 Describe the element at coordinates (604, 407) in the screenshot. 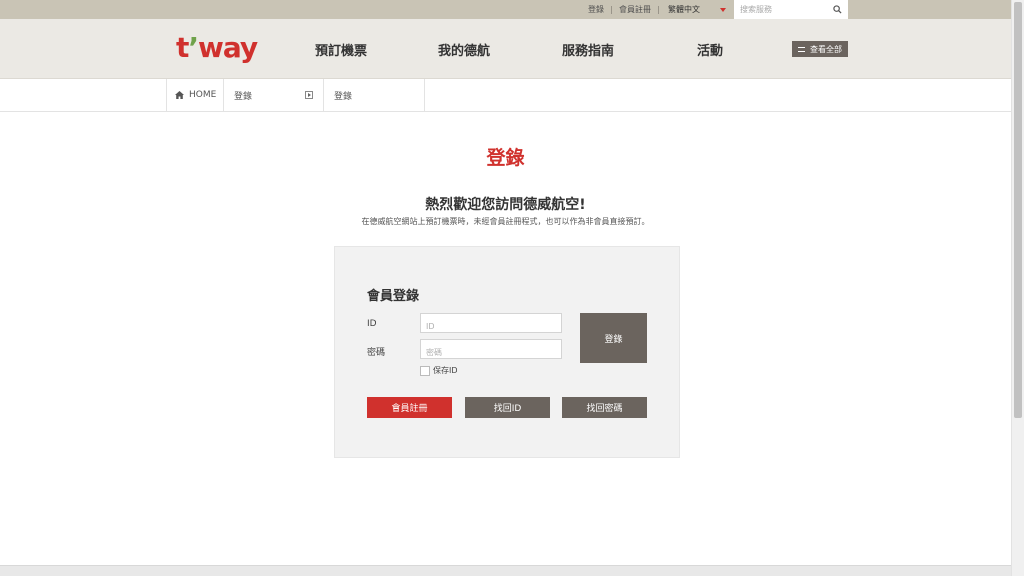

I see `find-password-button: 找回密碼` at that location.